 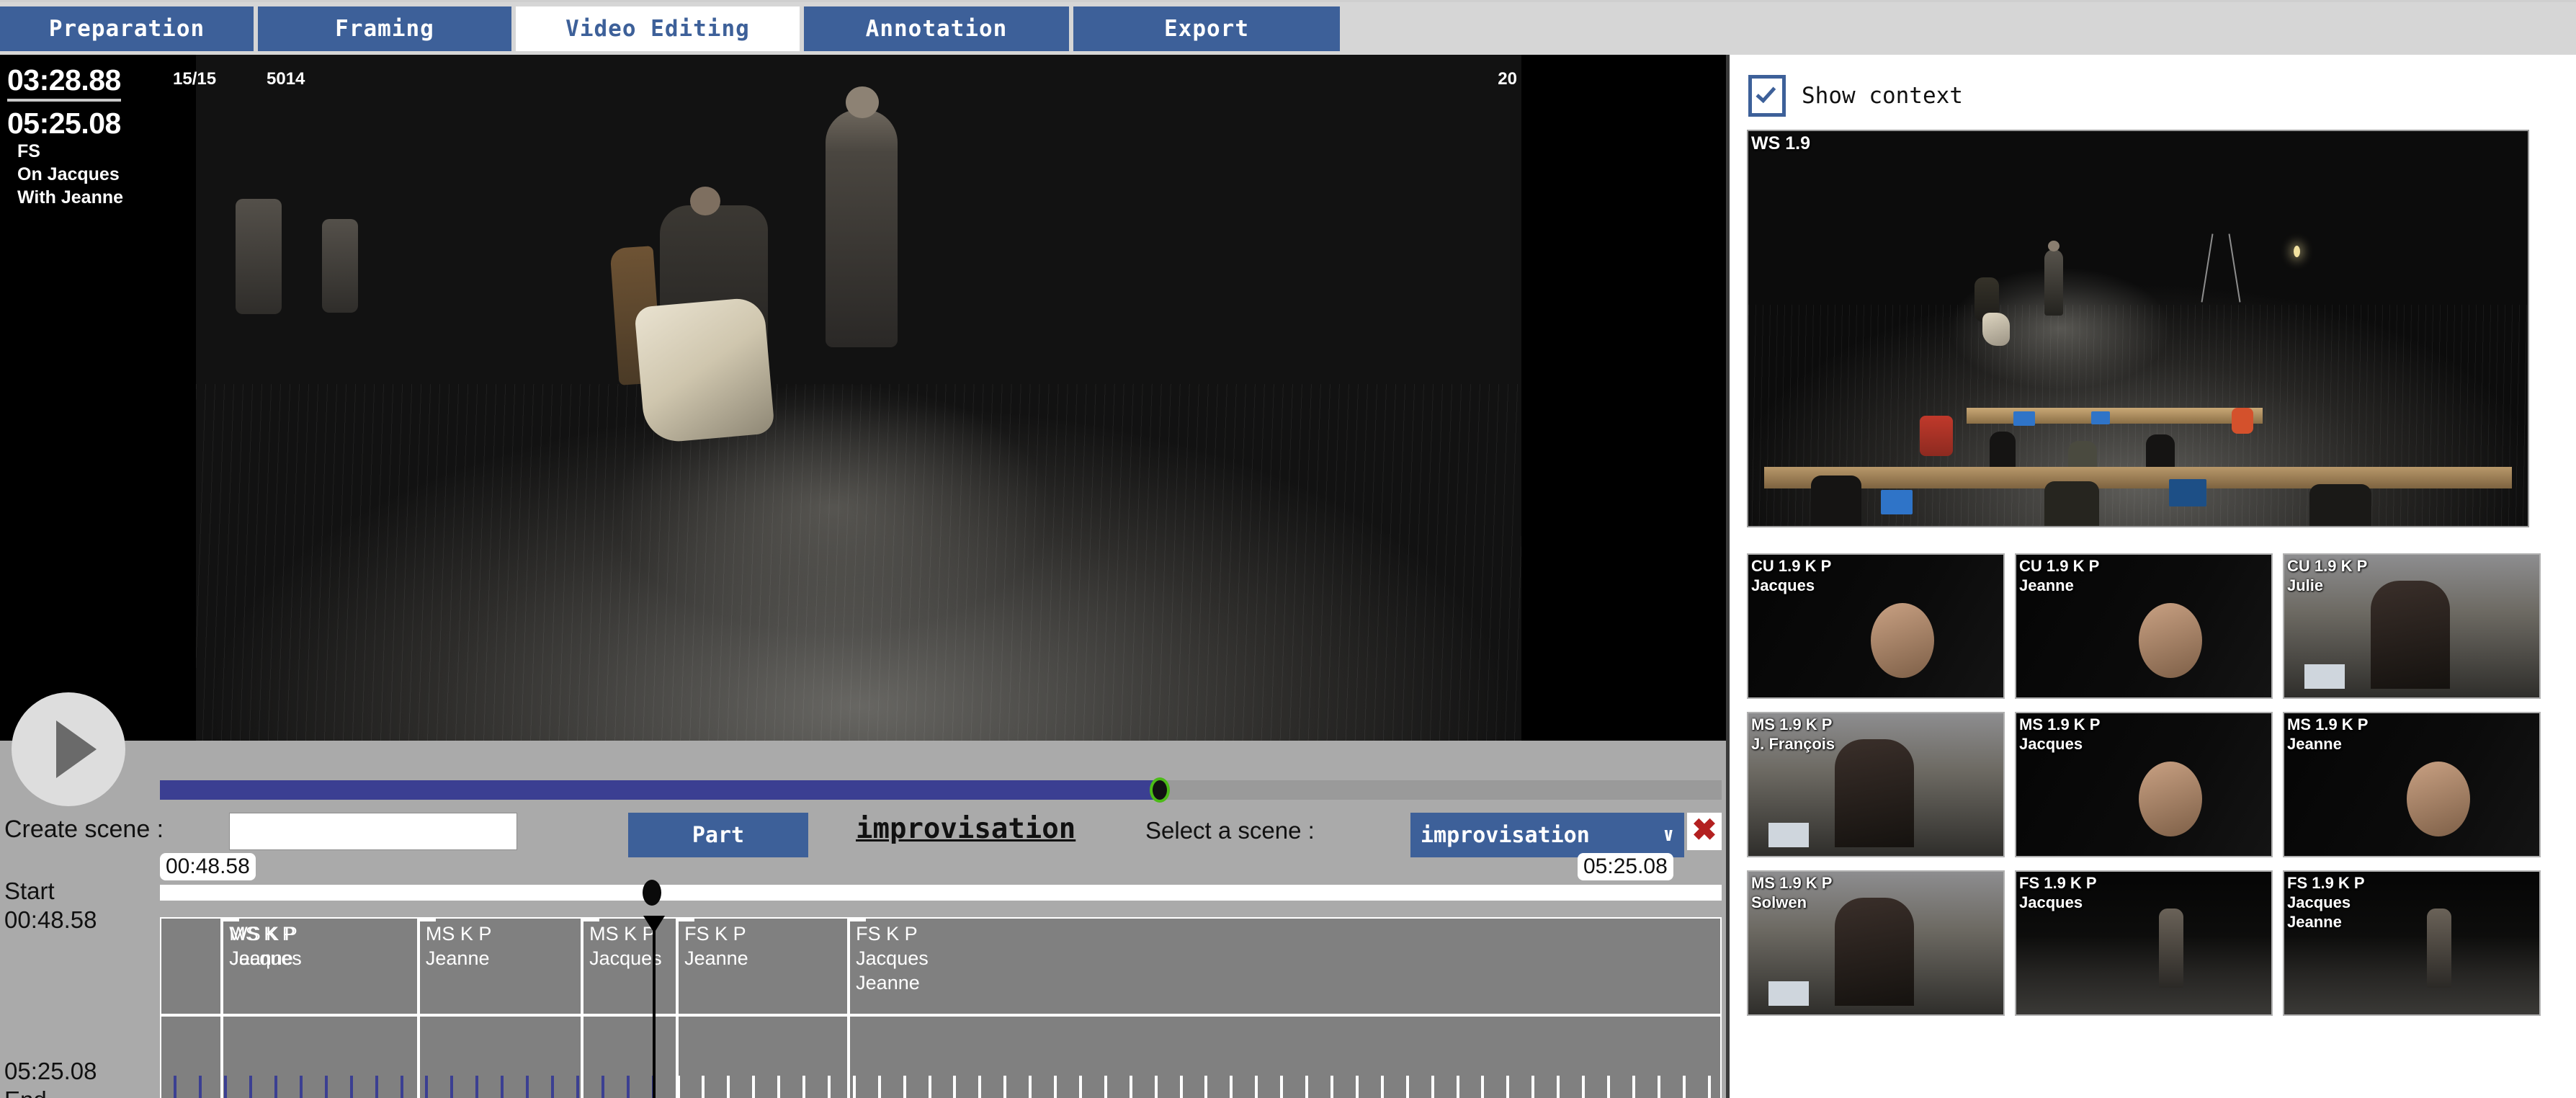 What do you see at coordinates (1780, 143) in the screenshot?
I see `thumbnail-caption: WS 1.9` at bounding box center [1780, 143].